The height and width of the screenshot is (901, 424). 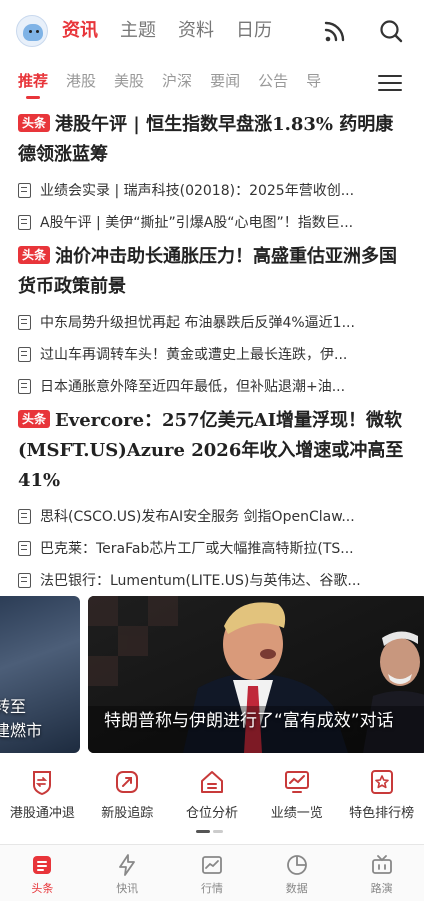 What do you see at coordinates (81, 81) in the screenshot?
I see `subtab-hk: 港股` at bounding box center [81, 81].